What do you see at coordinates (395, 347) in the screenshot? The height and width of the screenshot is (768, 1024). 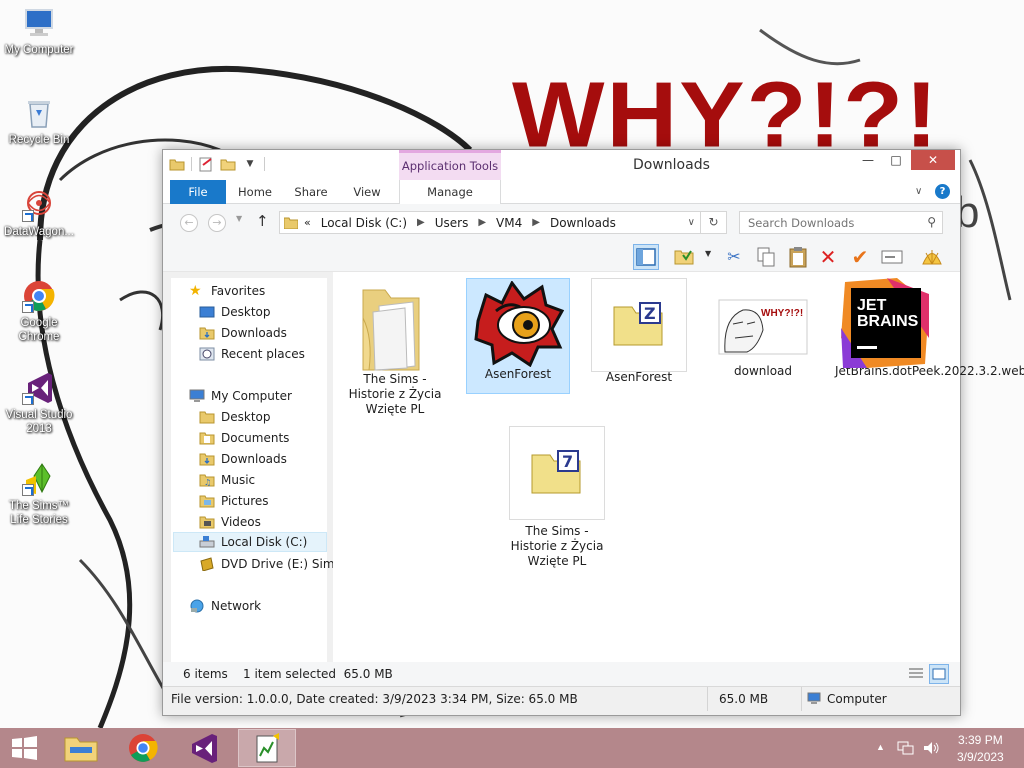 I see `file-item: The Sims - Historie z Życia Wzięte PL` at bounding box center [395, 347].